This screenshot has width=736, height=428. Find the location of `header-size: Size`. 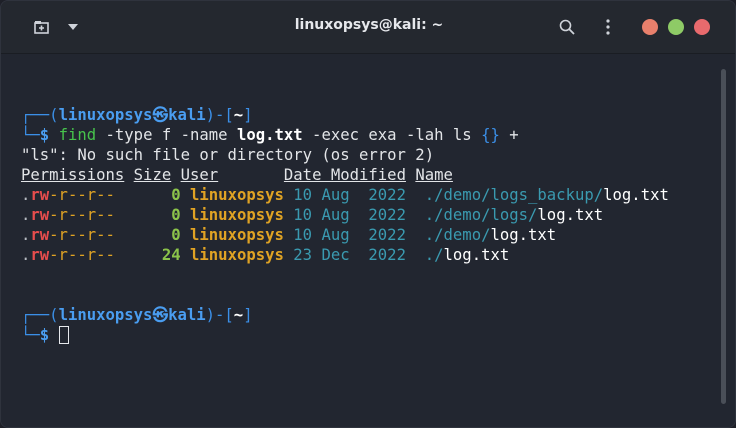

header-size: Size is located at coordinates (152, 175).